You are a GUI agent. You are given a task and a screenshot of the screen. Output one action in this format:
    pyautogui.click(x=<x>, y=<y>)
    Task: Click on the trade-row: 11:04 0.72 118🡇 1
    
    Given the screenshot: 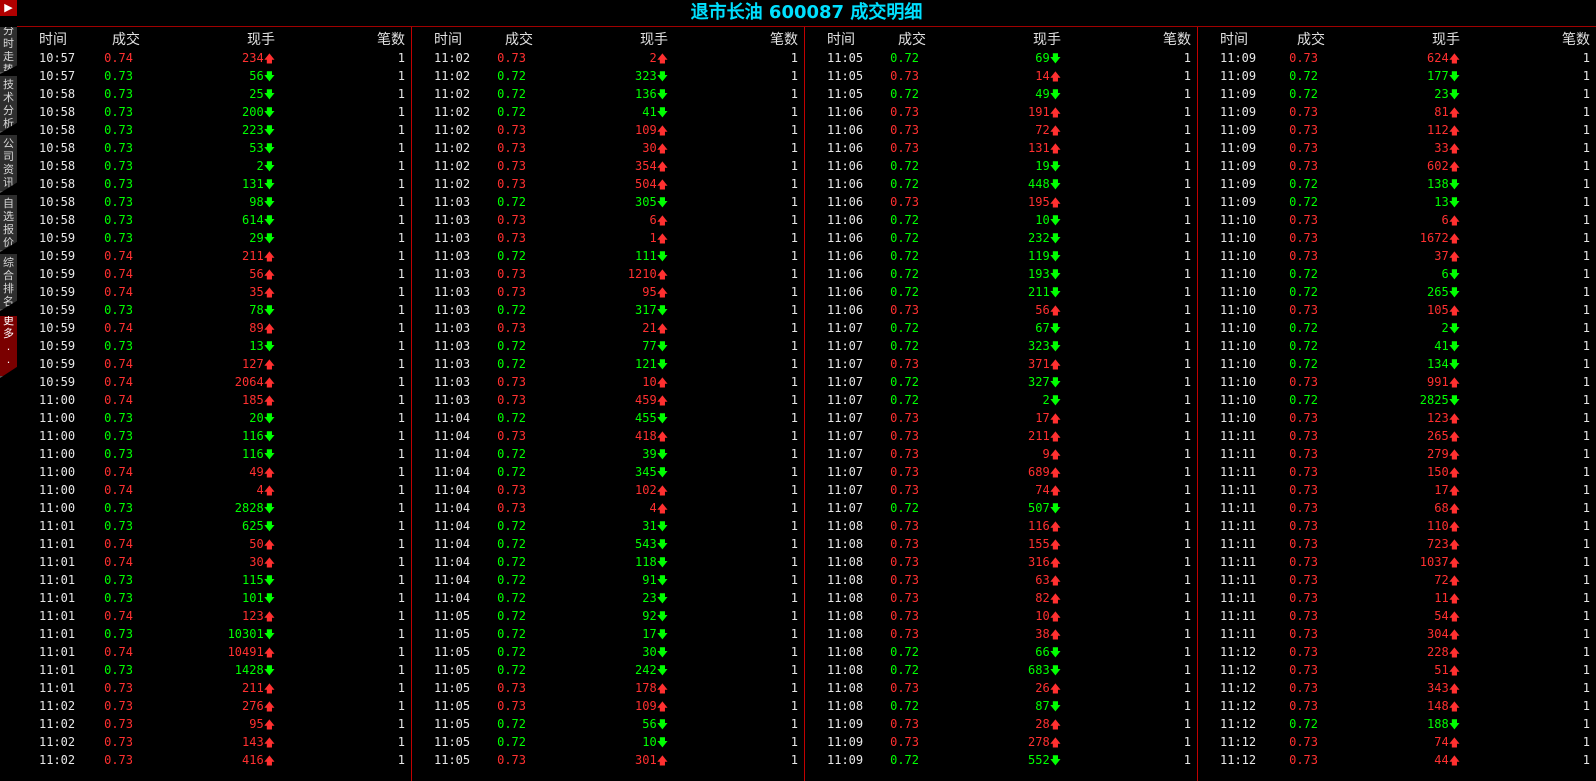 What is the action you would take?
    pyautogui.click(x=608, y=562)
    